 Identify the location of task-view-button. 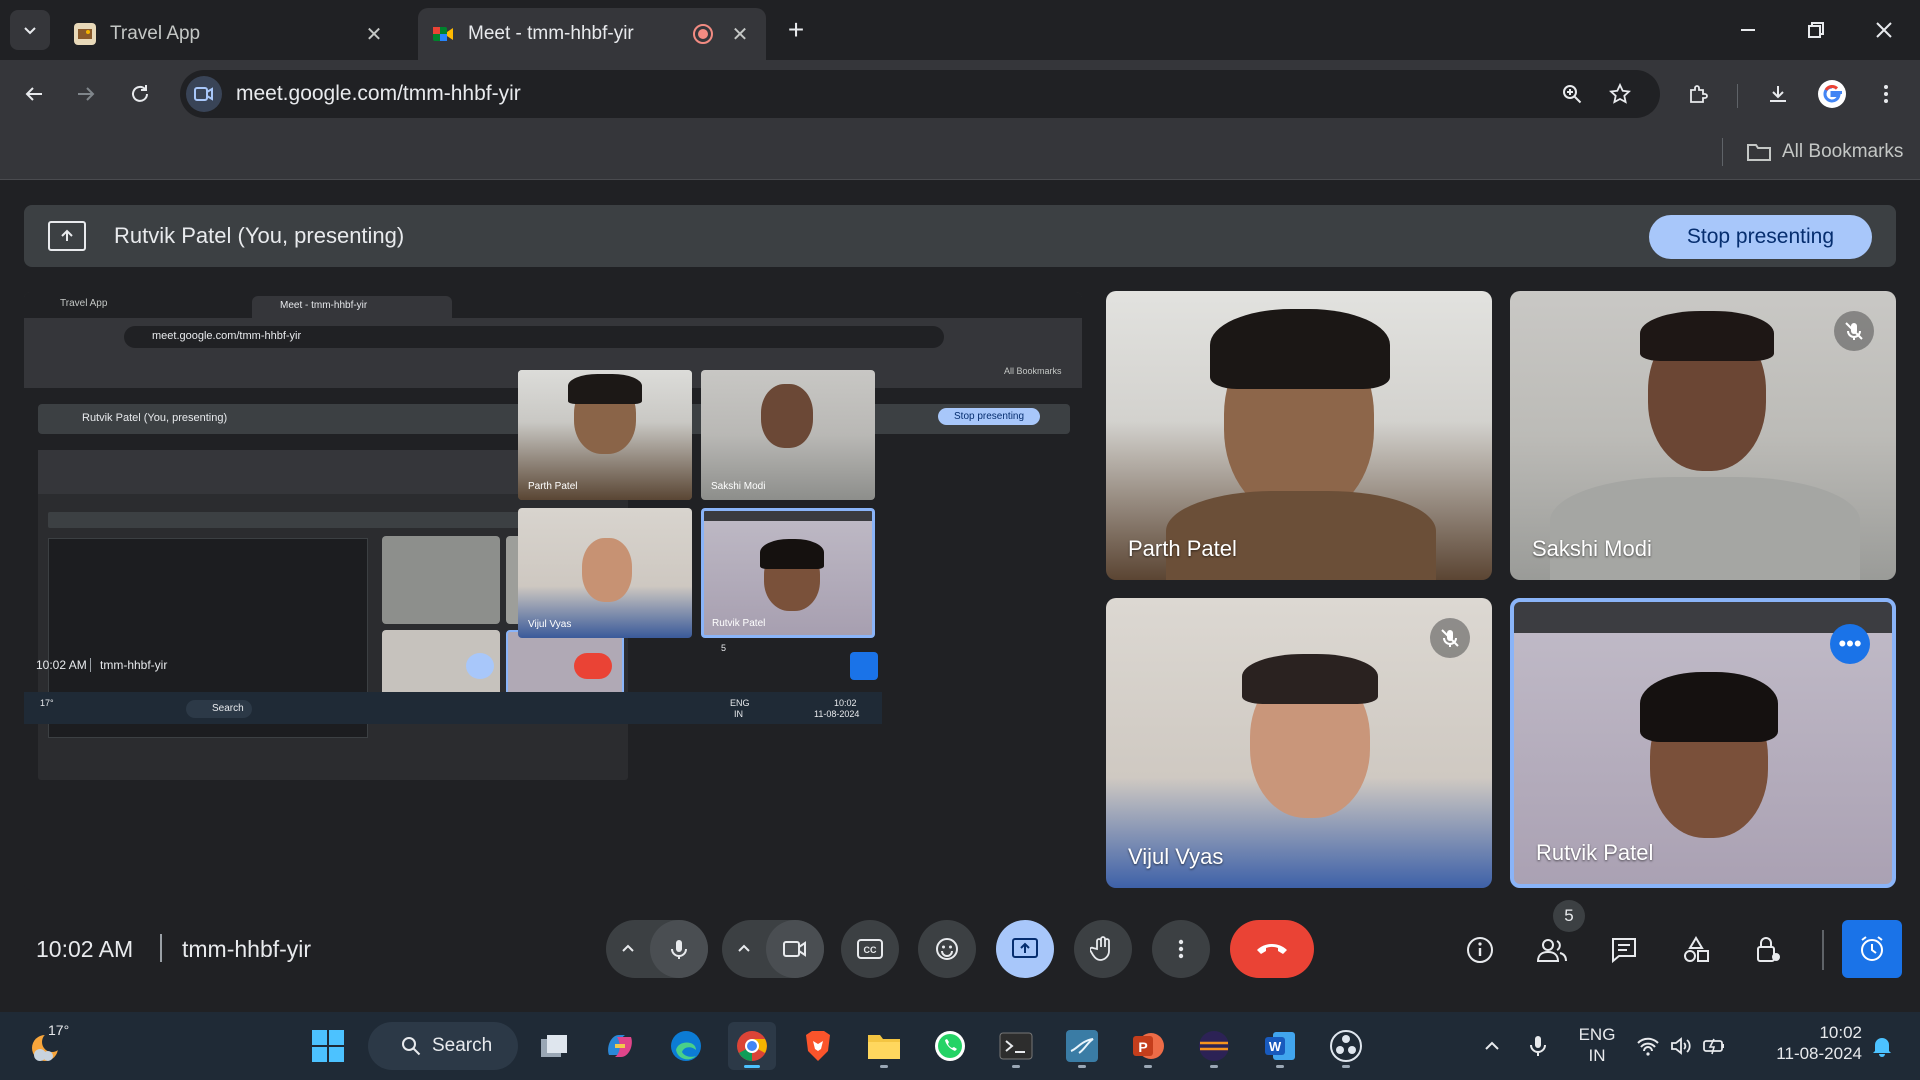
(554, 1046).